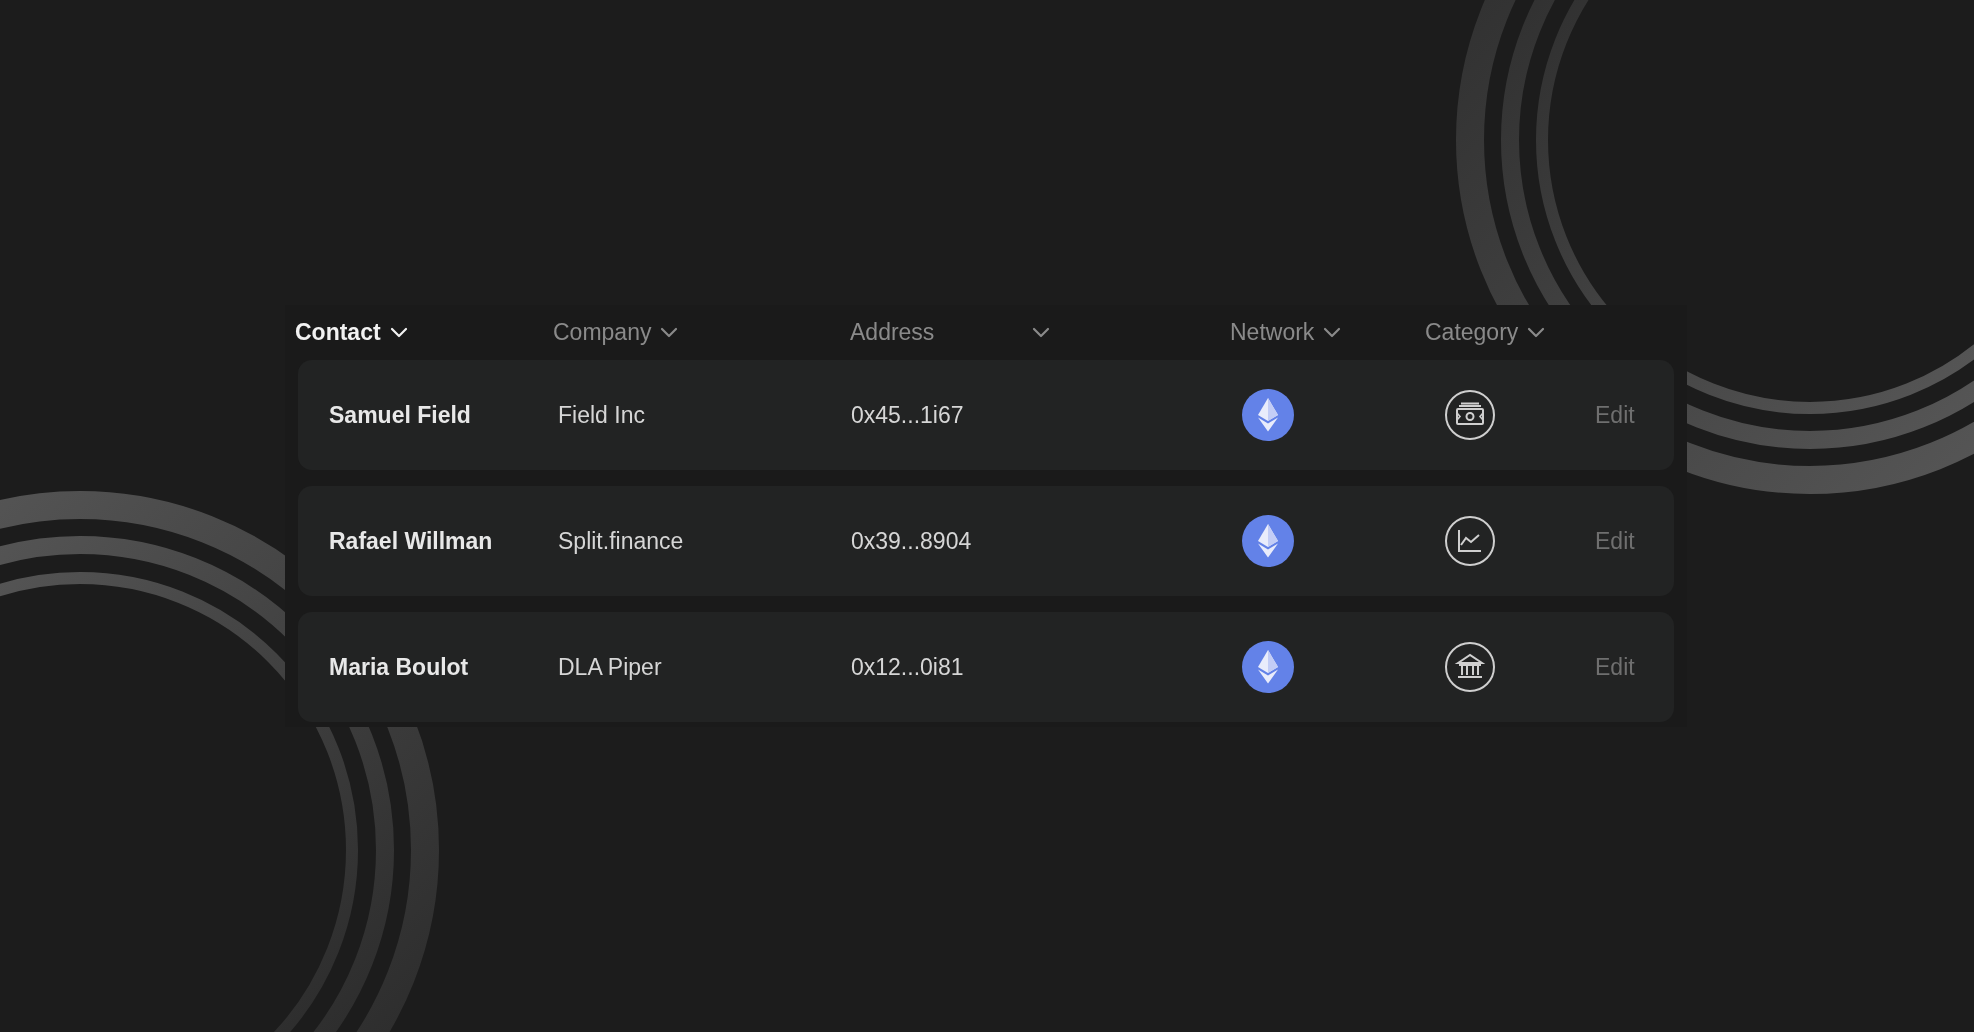 This screenshot has width=1974, height=1032. I want to click on wallet-address: 0x45...1i67, so click(908, 415).